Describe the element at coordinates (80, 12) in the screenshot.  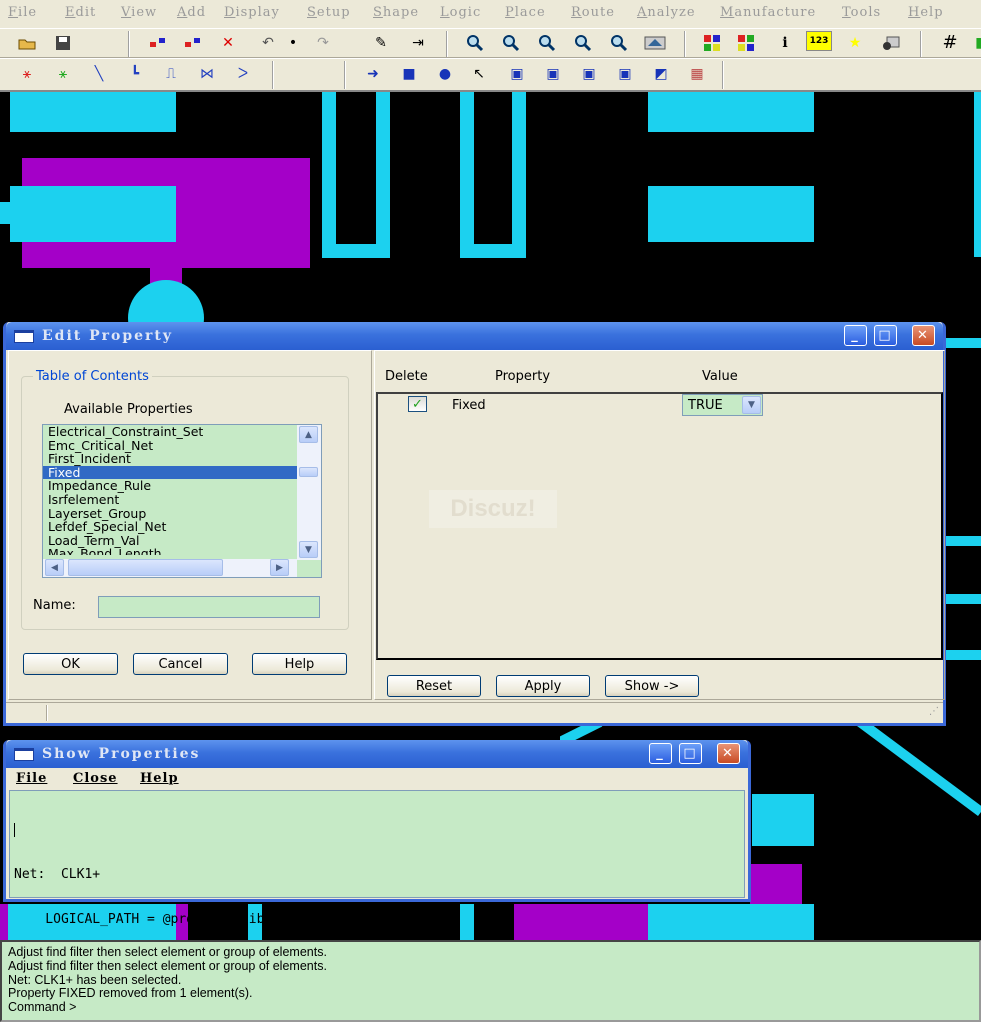
I see `menu-edit: Edit` at that location.